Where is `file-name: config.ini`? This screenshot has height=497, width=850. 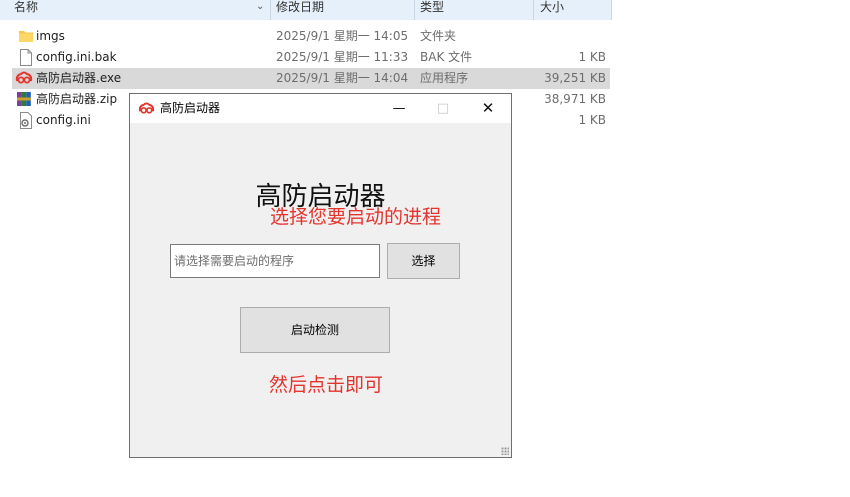
file-name: config.ini is located at coordinates (63, 120).